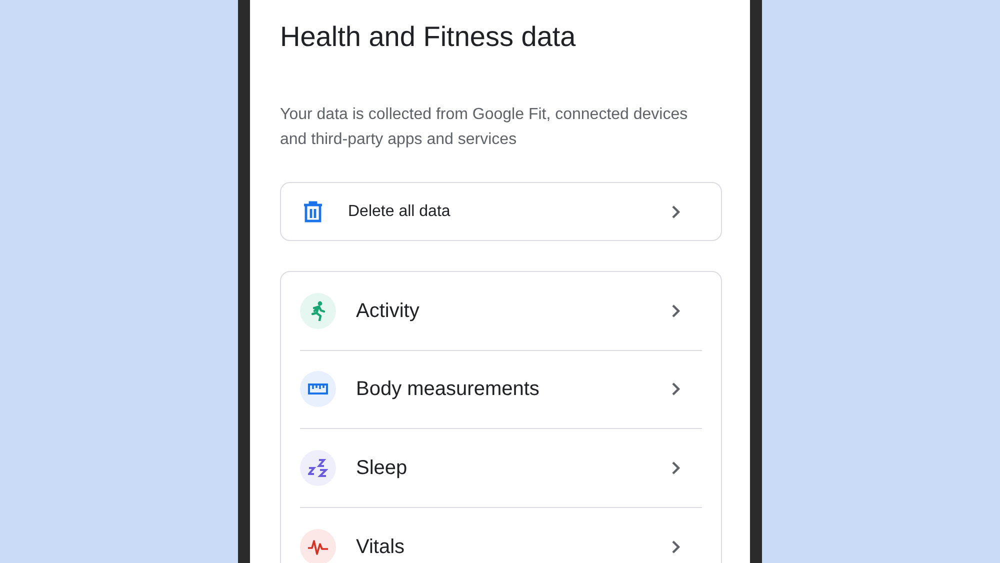  Describe the element at coordinates (428, 37) in the screenshot. I see `page-title: Health and Fitness data` at that location.